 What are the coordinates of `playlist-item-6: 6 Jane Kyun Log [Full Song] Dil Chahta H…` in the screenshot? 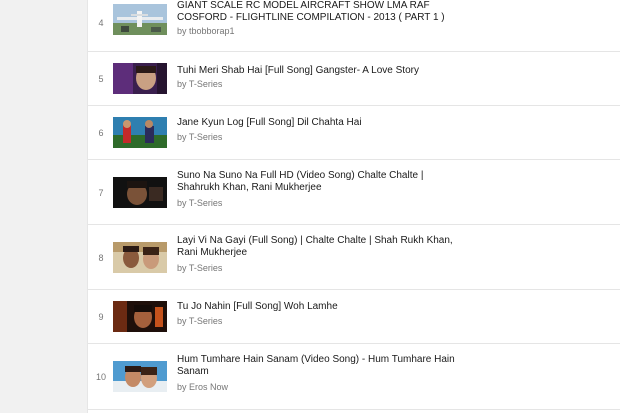 It's located at (354, 133).